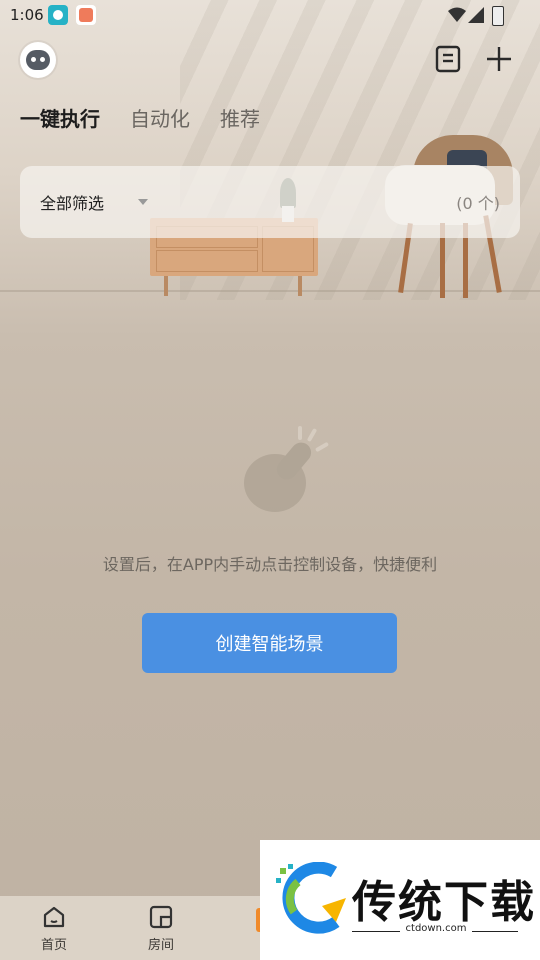 This screenshot has width=540, height=960. I want to click on create-scene-button: 创建智能场景, so click(269, 643).